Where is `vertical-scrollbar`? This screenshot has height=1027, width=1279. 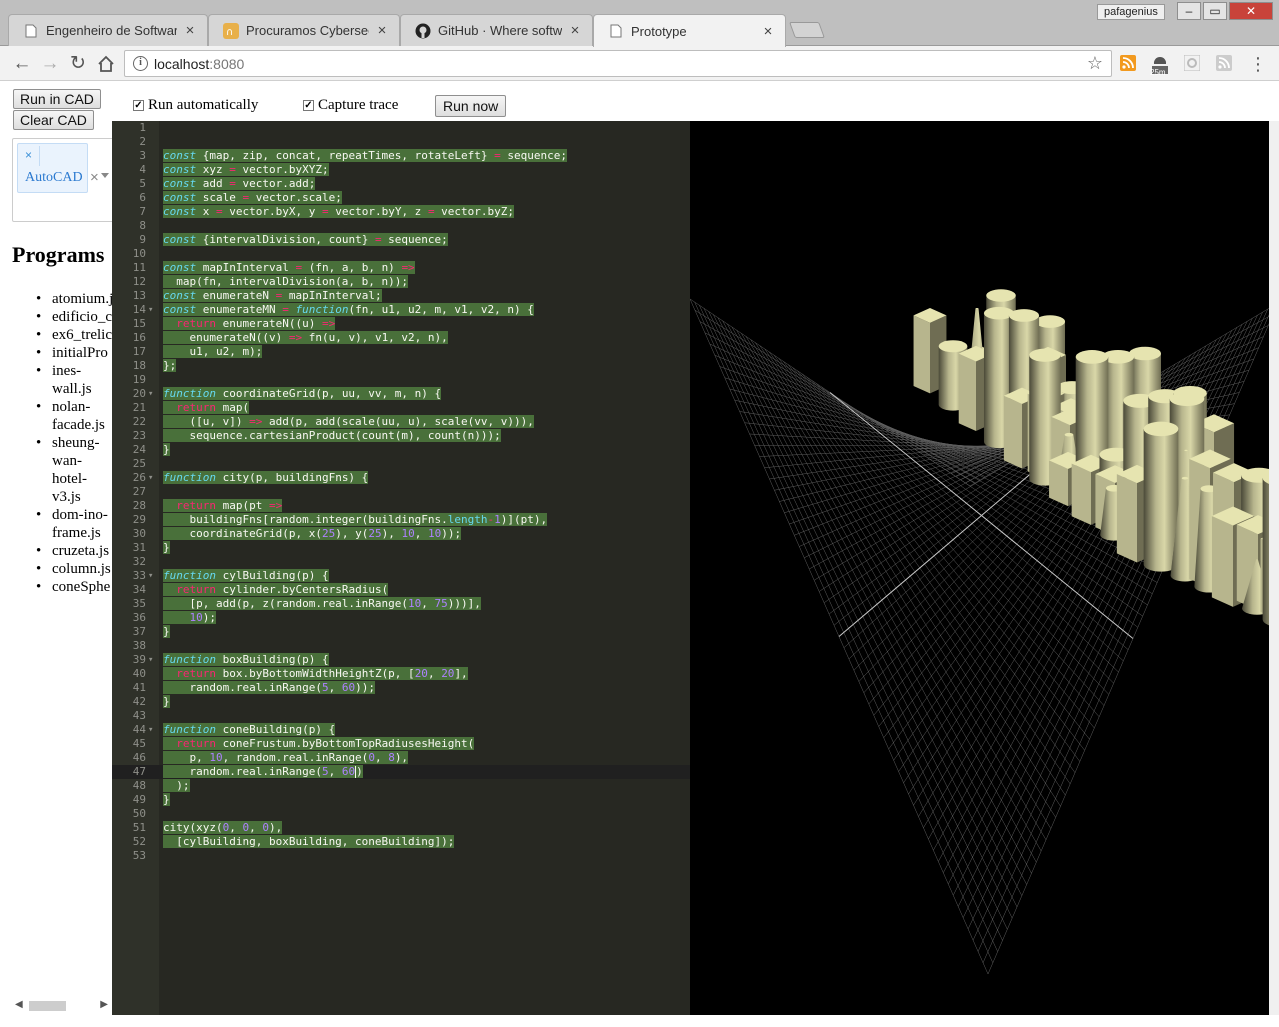 vertical-scrollbar is located at coordinates (1274, 568).